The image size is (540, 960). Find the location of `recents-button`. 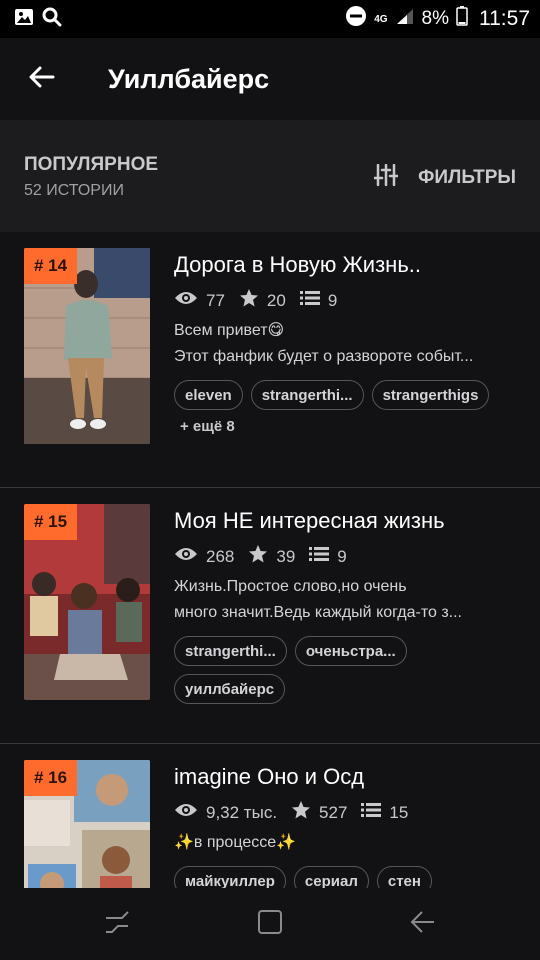

recents-button is located at coordinates (117, 924).